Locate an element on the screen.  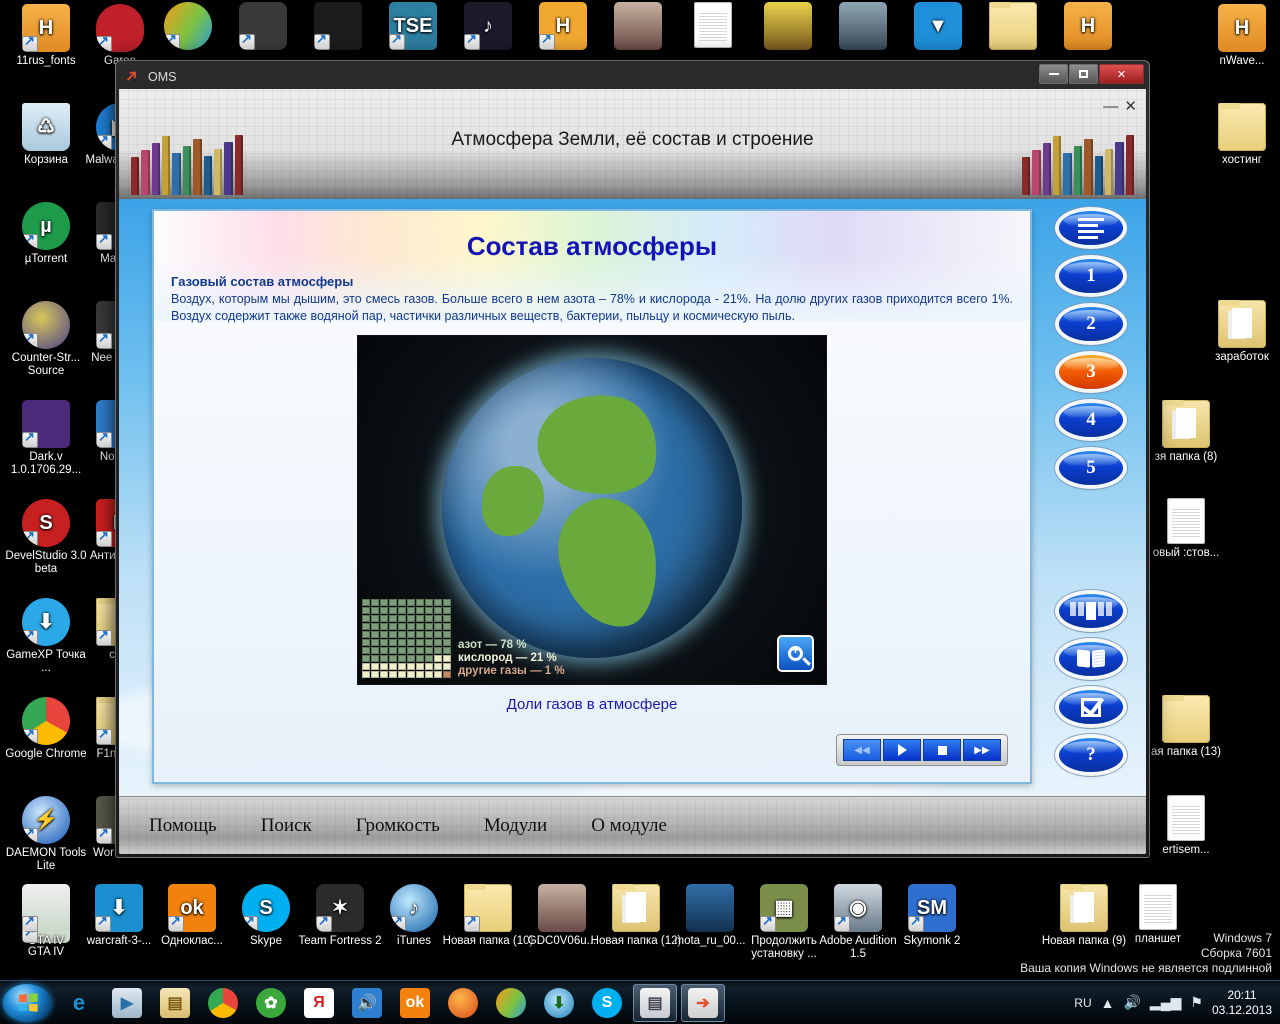
start-button is located at coordinates (27, 1002).